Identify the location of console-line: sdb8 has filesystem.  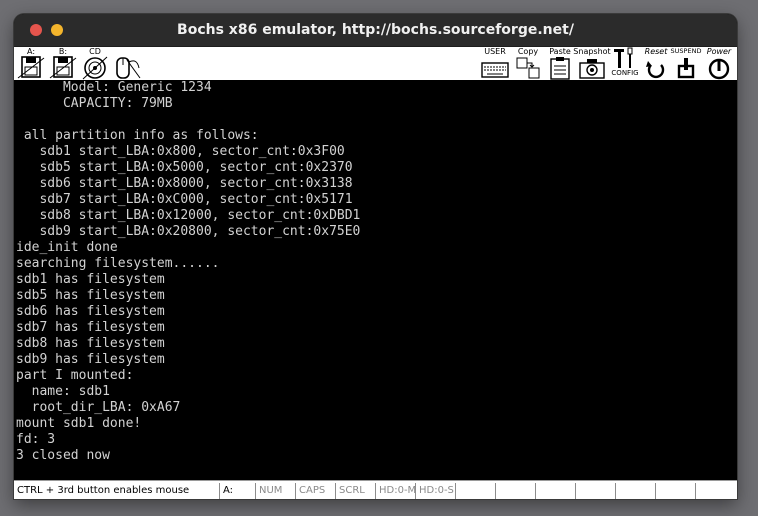
(90, 343).